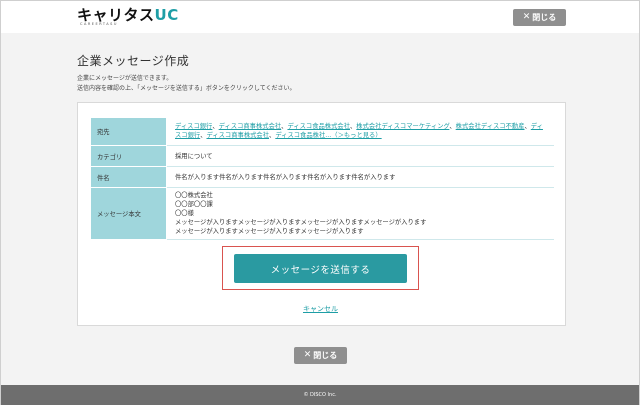  What do you see at coordinates (128, 213) in the screenshot?
I see `body-label: メッセージ本文` at bounding box center [128, 213].